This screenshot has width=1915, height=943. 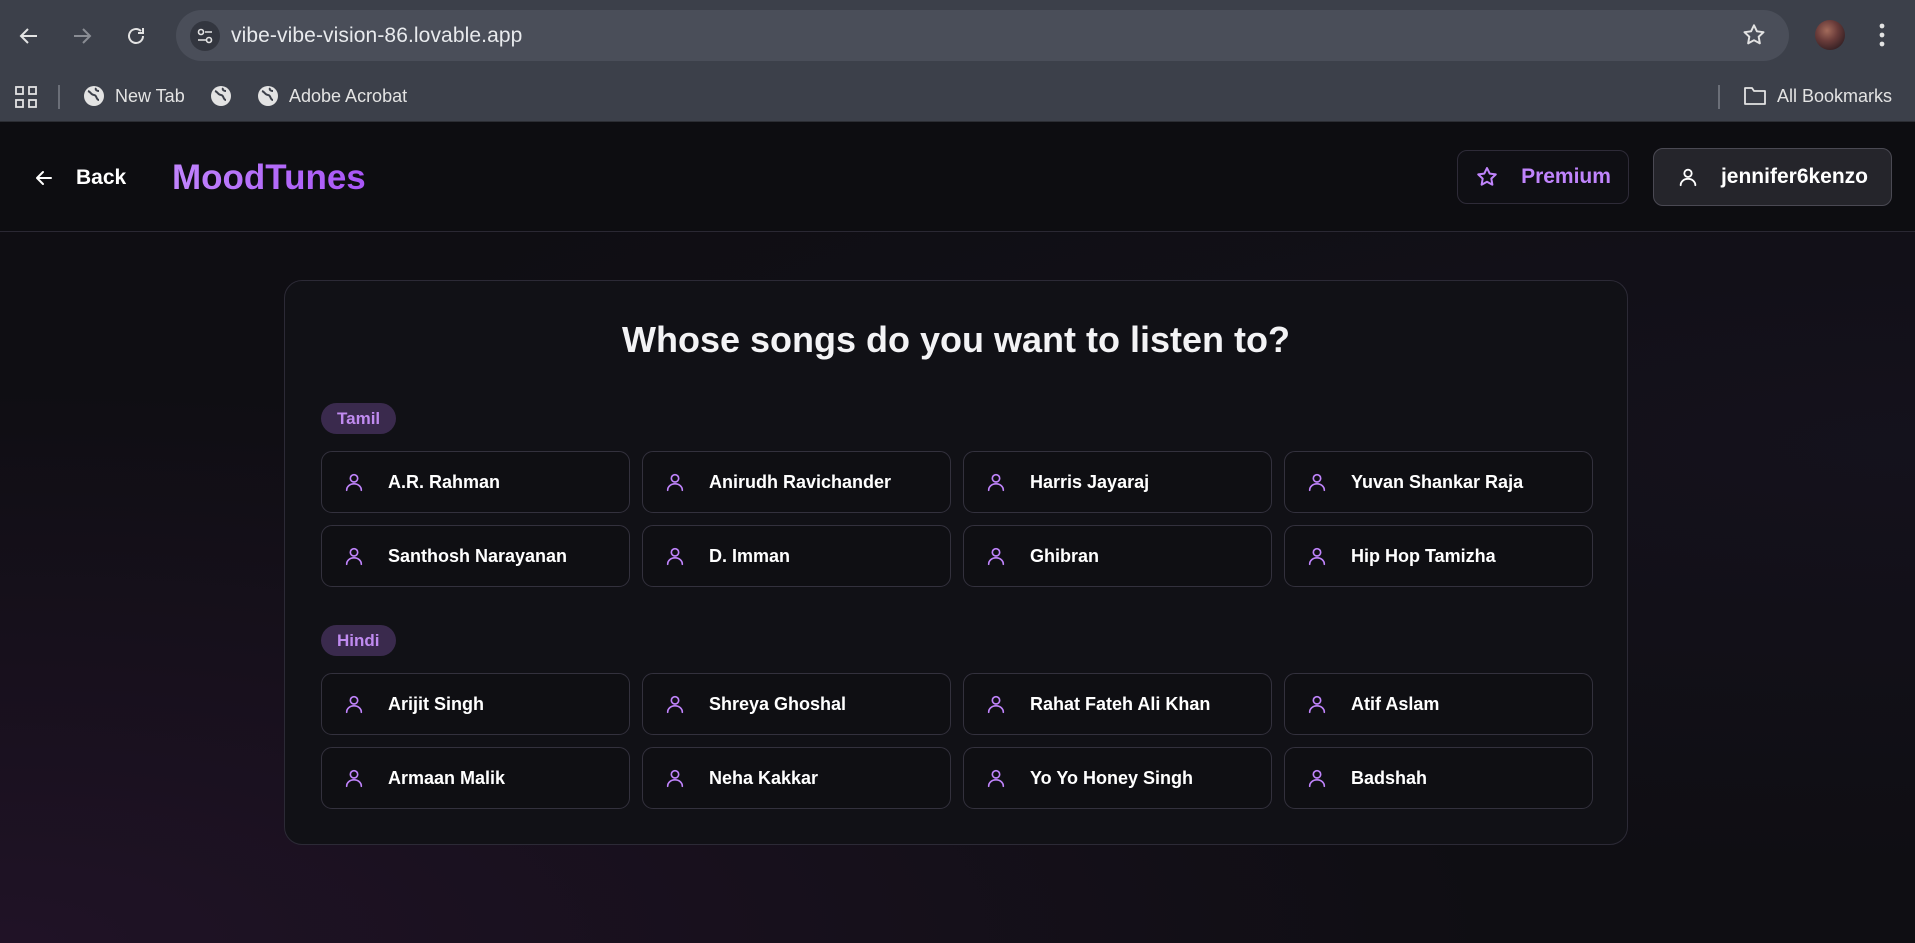 I want to click on artist-name: Yo Yo Honey Singh, so click(x=1112, y=777).